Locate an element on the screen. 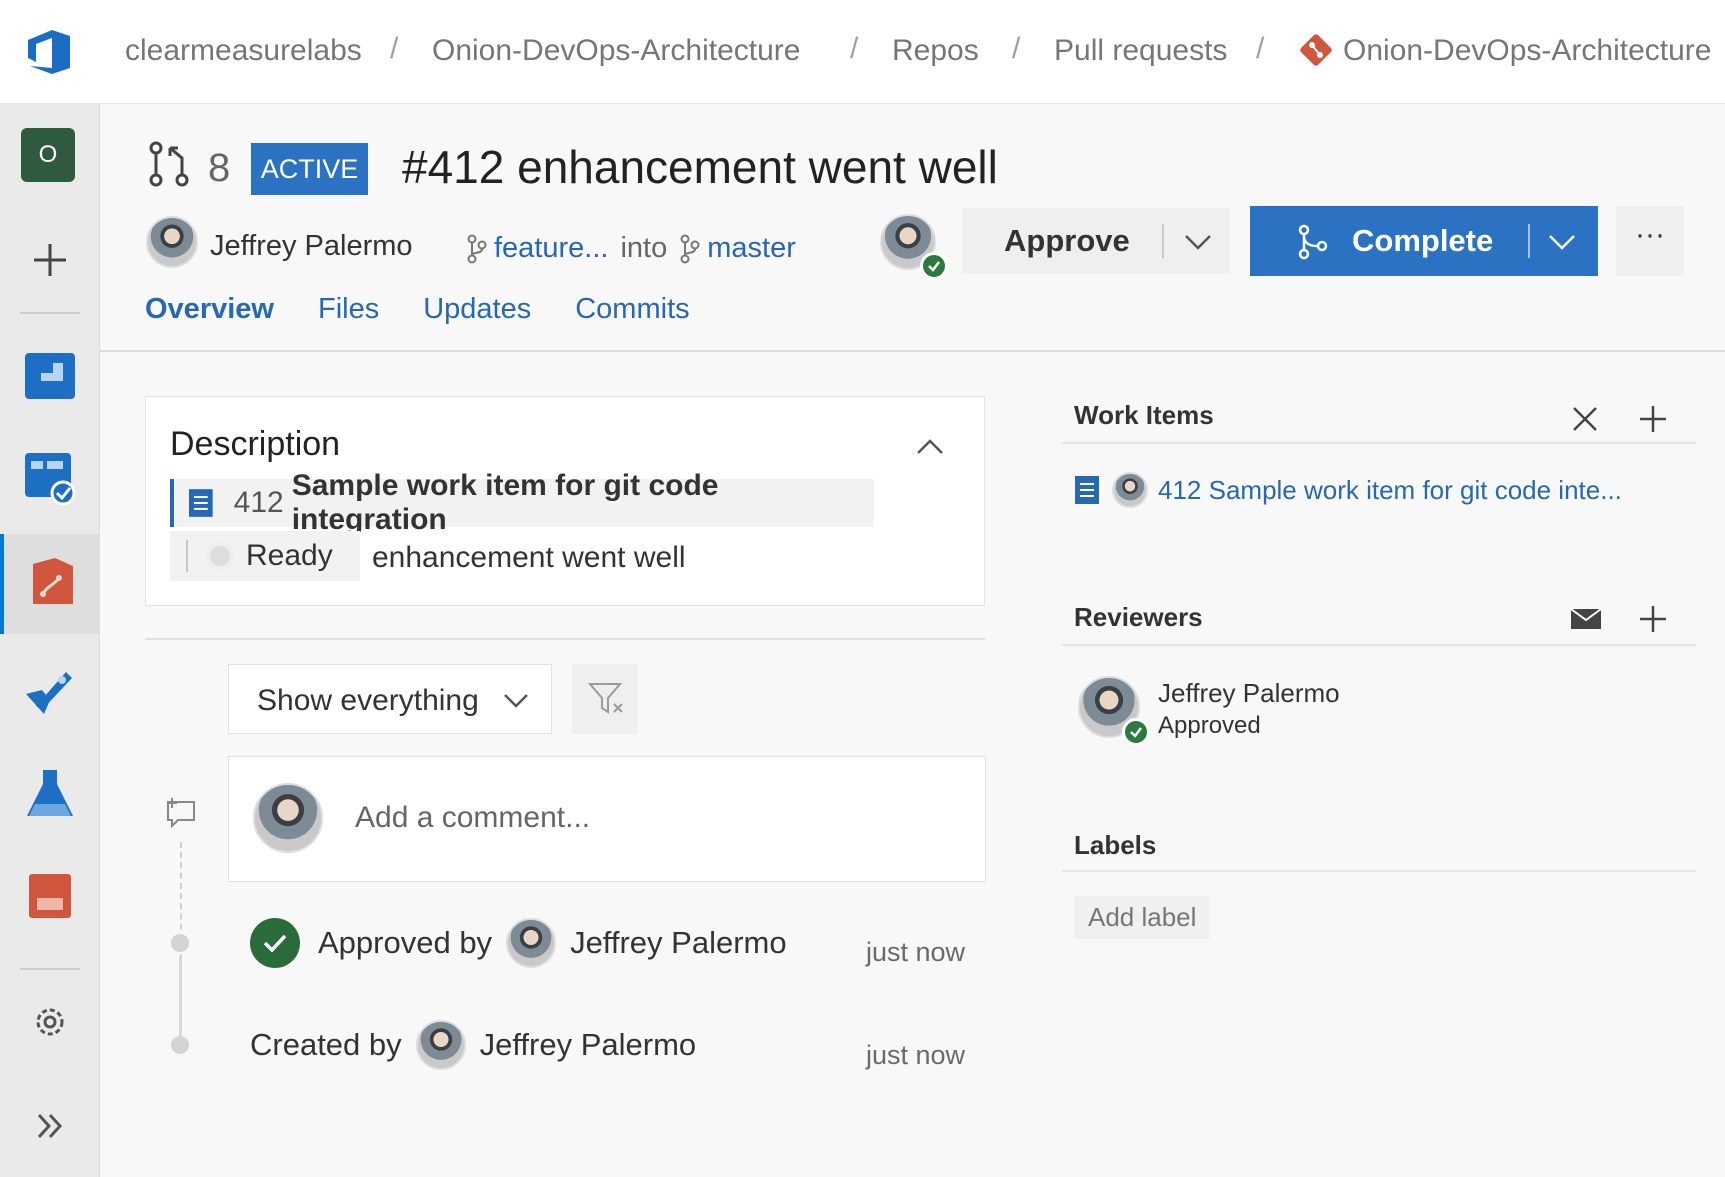 The height and width of the screenshot is (1177, 1725). tab-commits: Commits is located at coordinates (632, 309).